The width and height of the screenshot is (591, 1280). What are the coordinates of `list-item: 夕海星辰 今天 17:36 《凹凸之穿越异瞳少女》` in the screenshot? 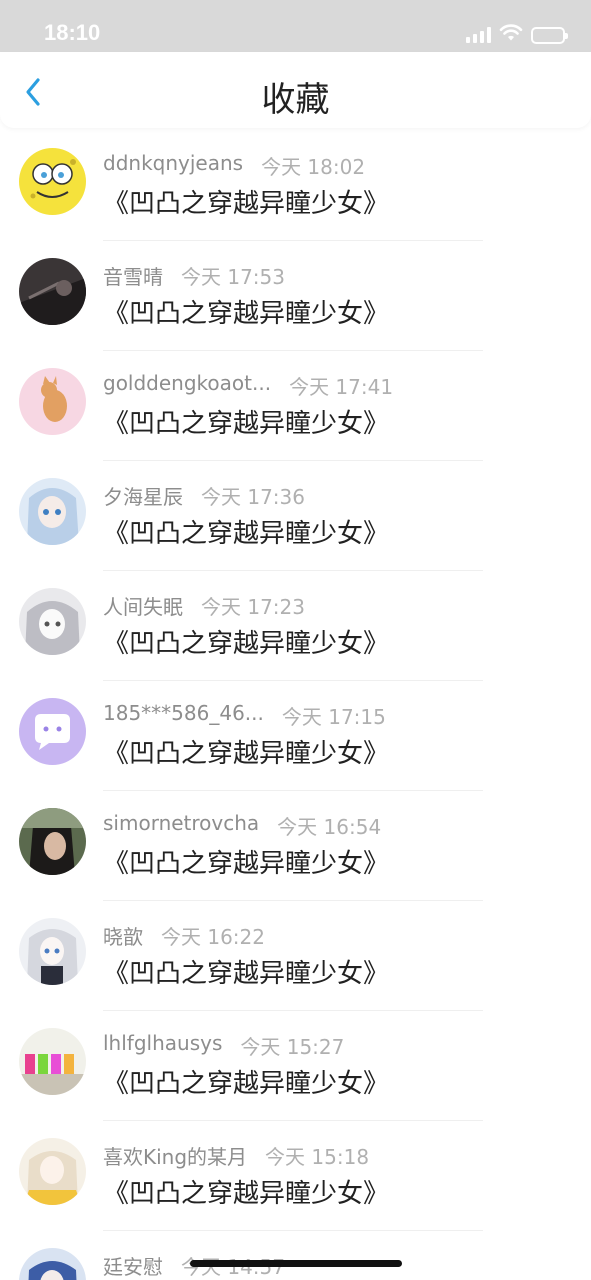 It's located at (295, 516).